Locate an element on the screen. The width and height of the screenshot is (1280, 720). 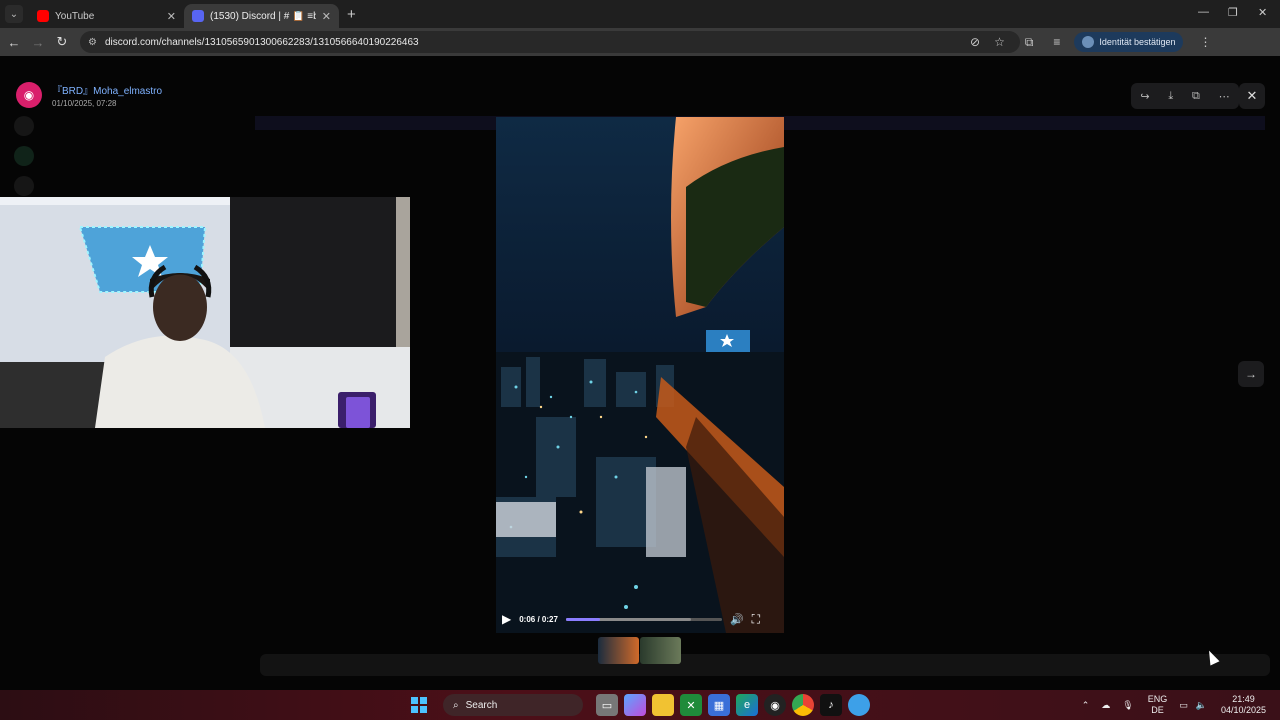
copilot-icon is located at coordinates (635, 705).